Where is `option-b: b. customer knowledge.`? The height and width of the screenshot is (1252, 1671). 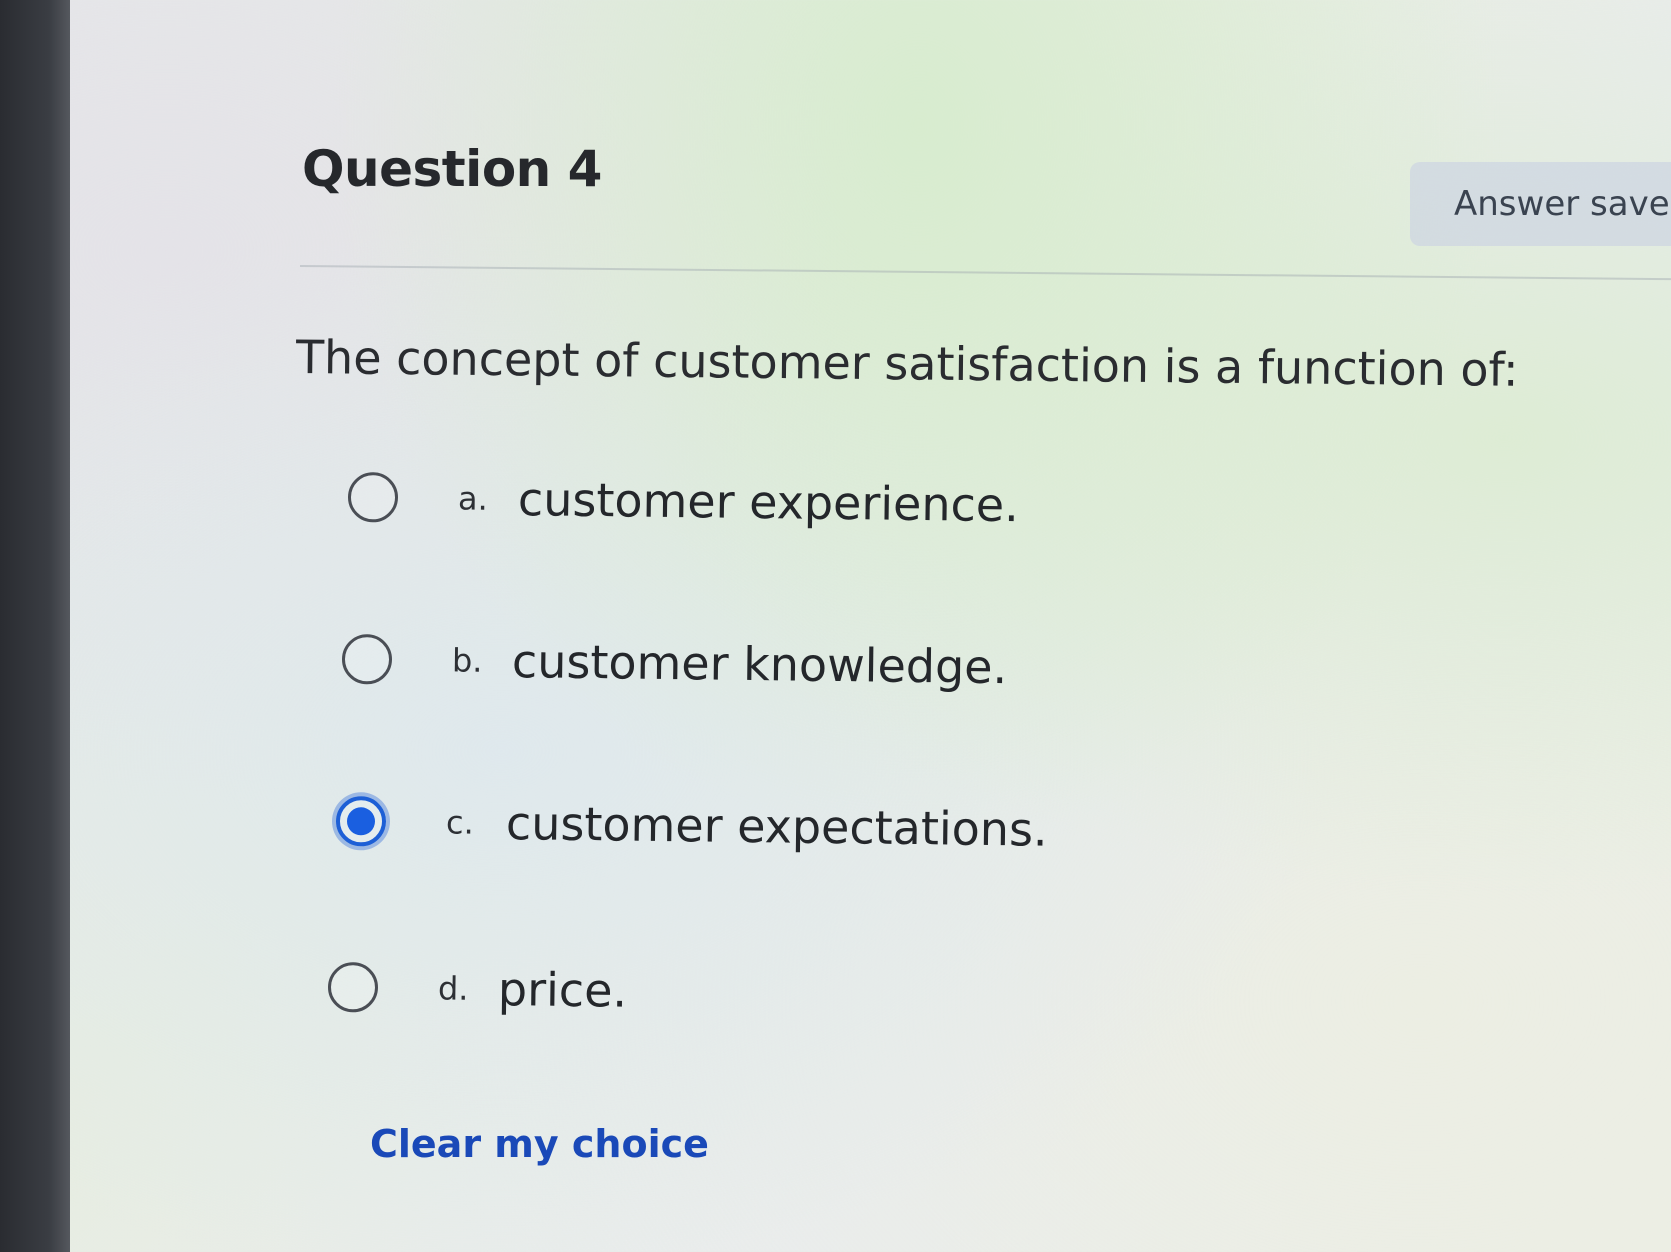 option-b: b. customer knowledge. is located at coordinates (674, 663).